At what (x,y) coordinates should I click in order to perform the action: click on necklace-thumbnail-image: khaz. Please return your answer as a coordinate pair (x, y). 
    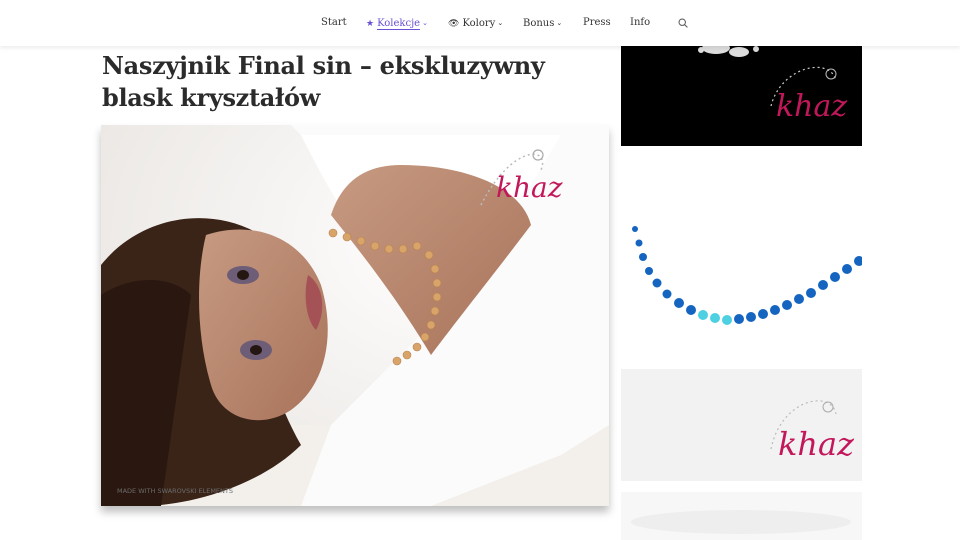
    Looking at the image, I should click on (741, 96).